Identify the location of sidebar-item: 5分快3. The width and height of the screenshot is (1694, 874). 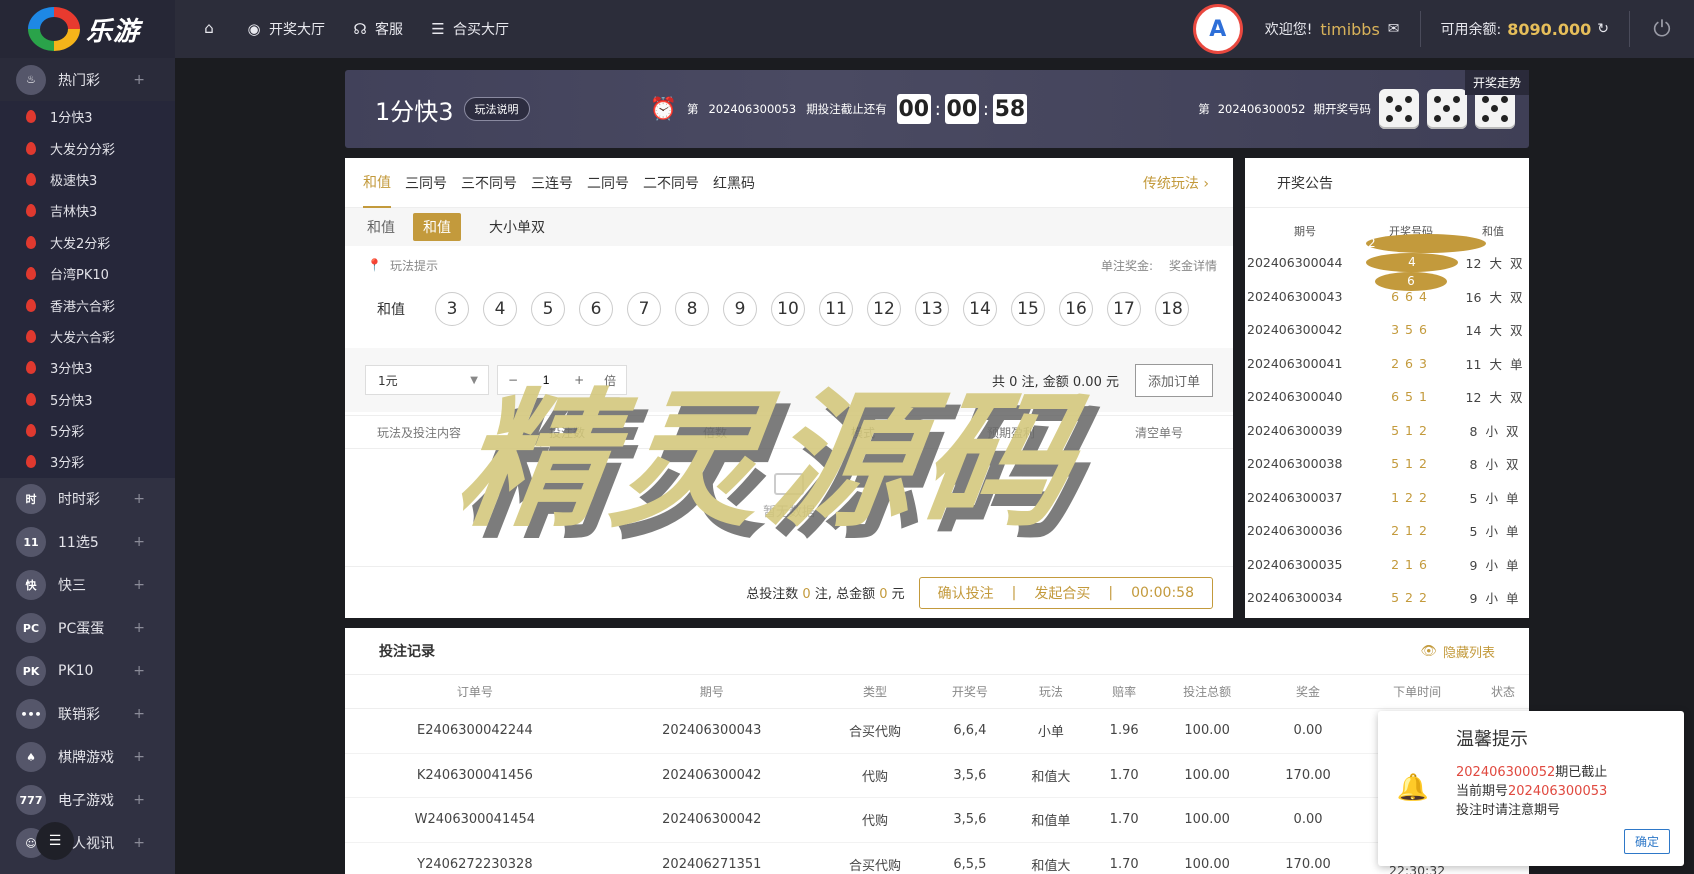
(87, 399).